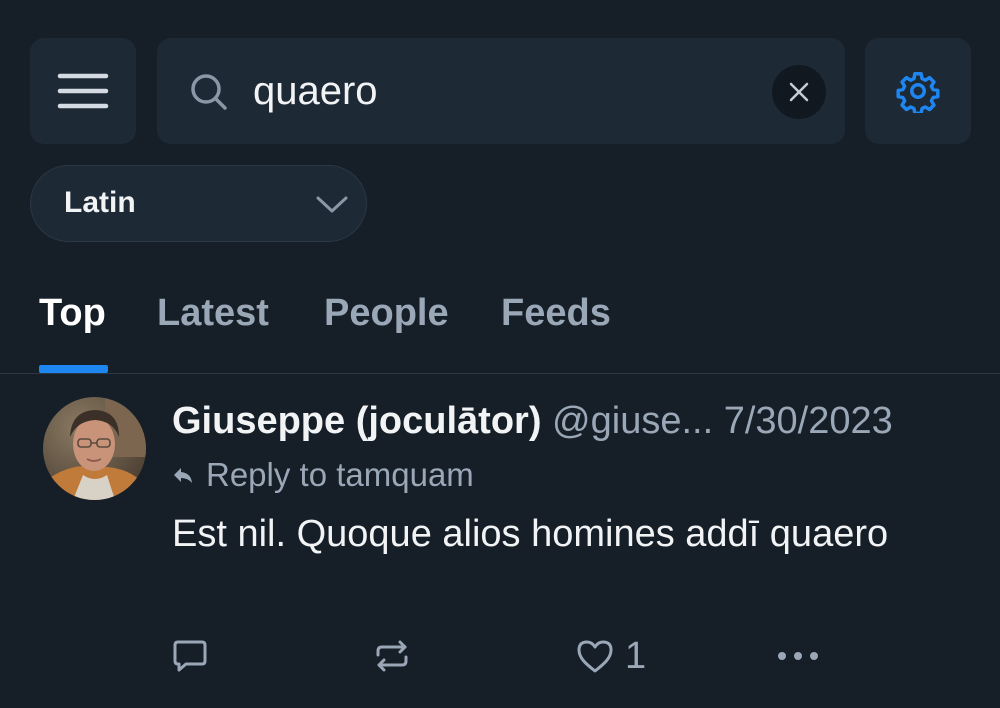 The width and height of the screenshot is (1000, 708). I want to click on more-dots-icon, so click(798, 656).